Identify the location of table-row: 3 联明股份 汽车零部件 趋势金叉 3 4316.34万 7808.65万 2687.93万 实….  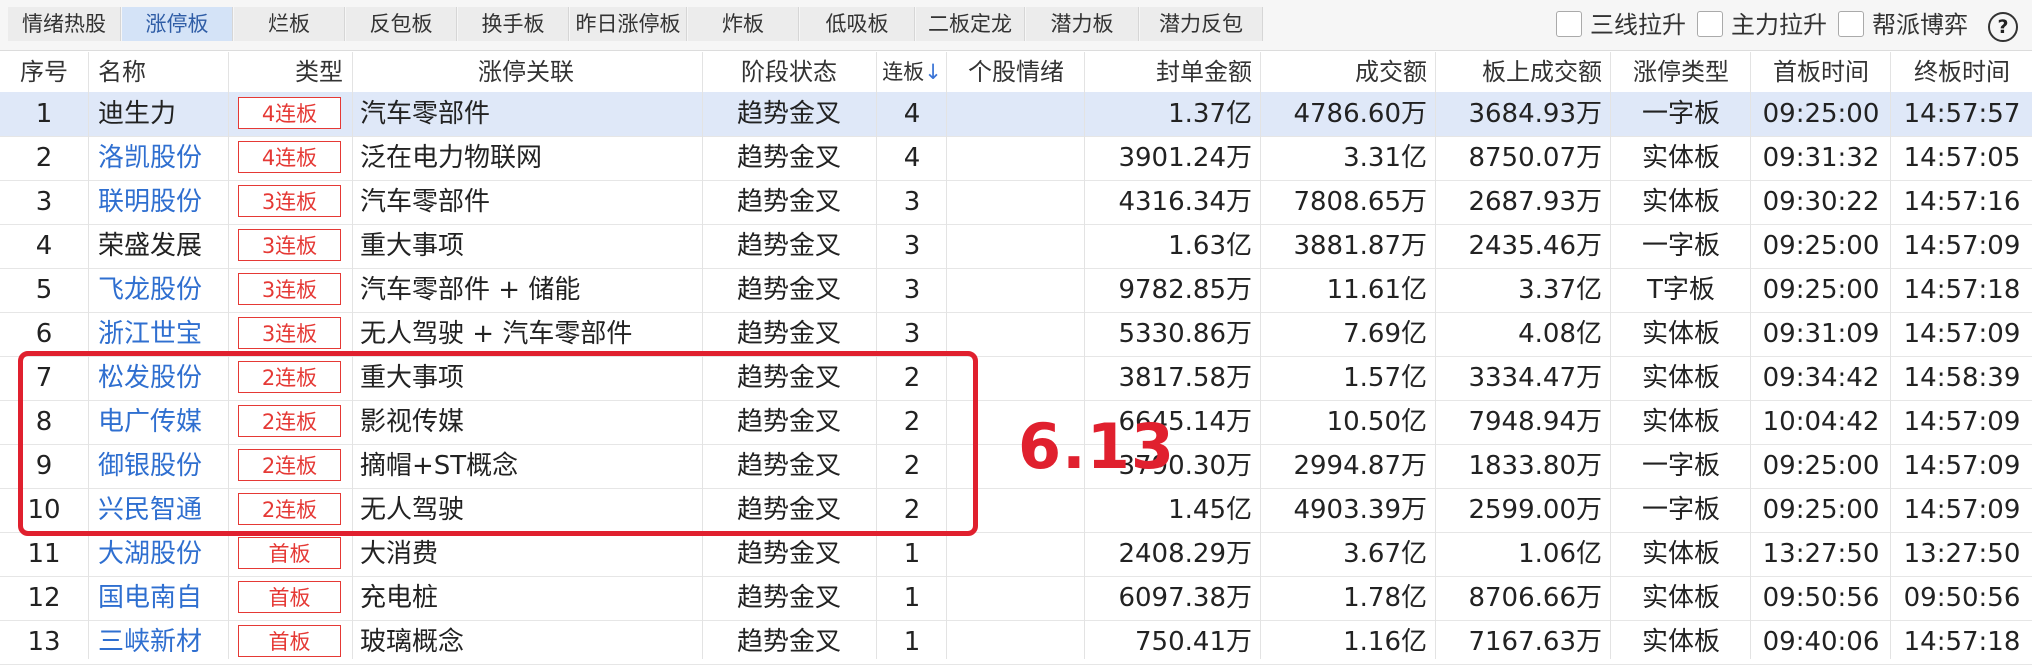
(1016, 202).